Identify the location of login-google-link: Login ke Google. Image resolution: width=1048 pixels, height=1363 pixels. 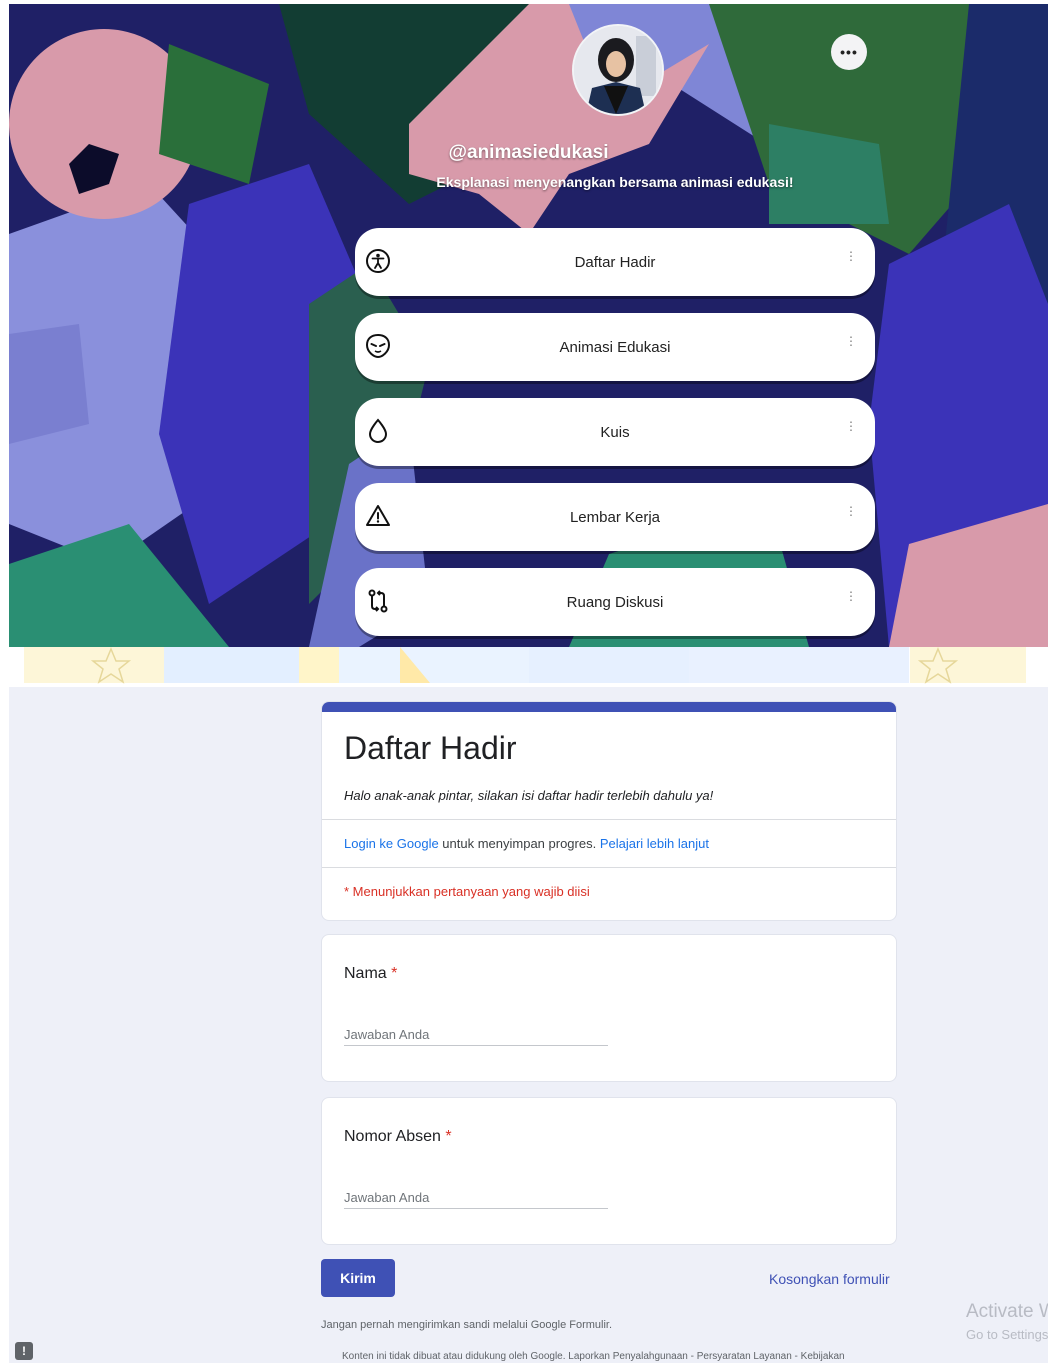
(391, 843).